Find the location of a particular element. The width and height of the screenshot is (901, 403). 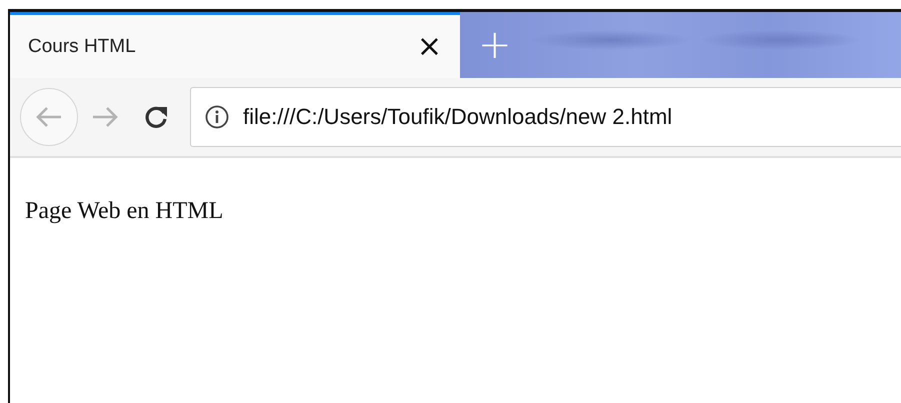

page-text: Page Web en HTML is located at coordinates (124, 211).